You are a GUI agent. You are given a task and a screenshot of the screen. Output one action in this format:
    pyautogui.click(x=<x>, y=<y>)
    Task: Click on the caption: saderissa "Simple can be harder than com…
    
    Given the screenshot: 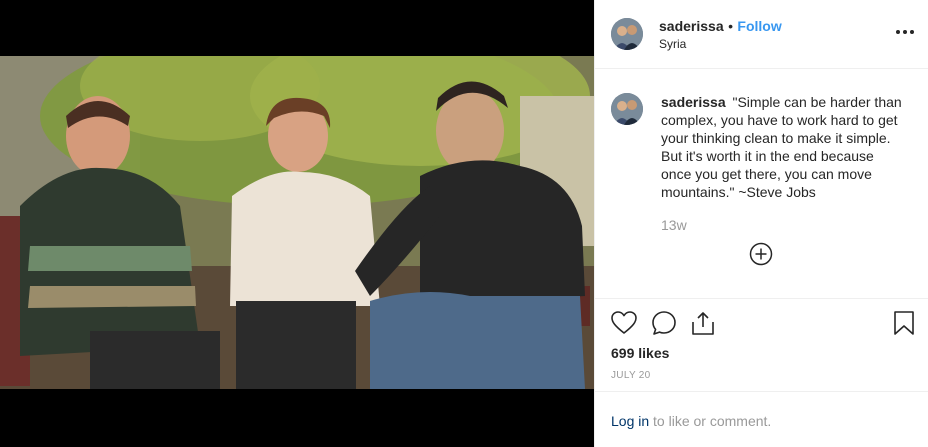 What is the action you would take?
    pyautogui.click(x=783, y=147)
    